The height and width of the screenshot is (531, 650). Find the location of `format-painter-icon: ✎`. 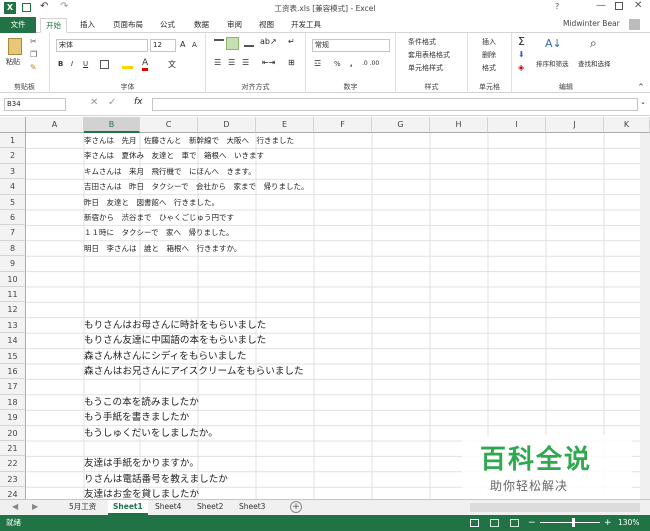

format-painter-icon: ✎ is located at coordinates (33, 67).